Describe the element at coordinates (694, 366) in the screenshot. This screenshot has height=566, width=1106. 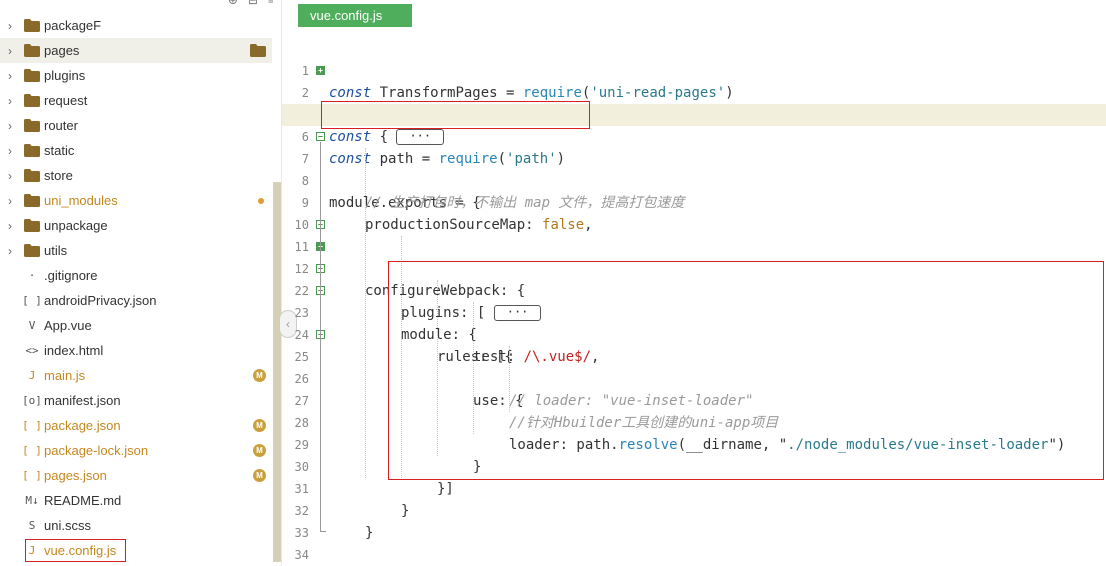
I see `code-line: 25 − use: {` at that location.